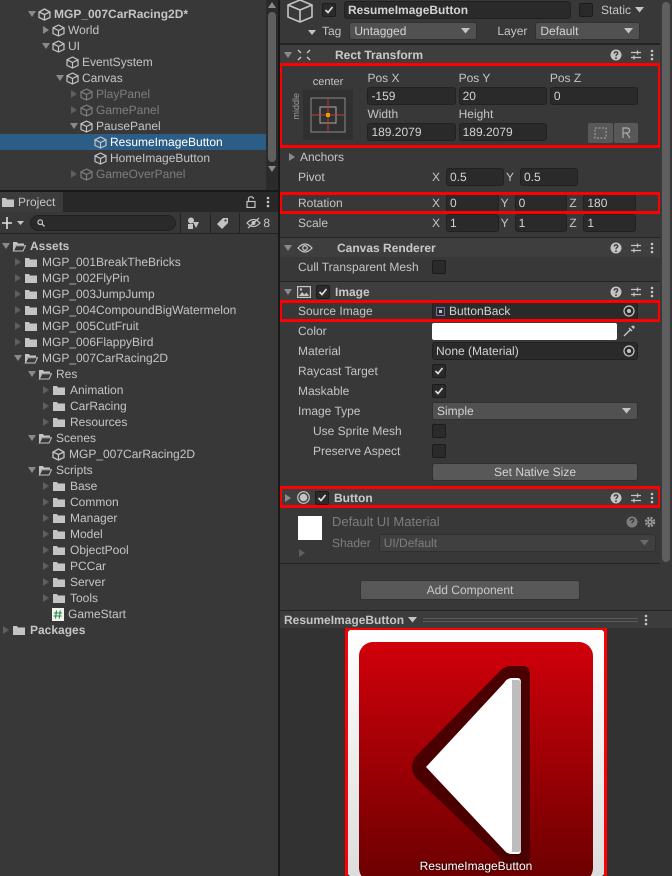 The image size is (672, 876). What do you see at coordinates (413, 31) in the screenshot?
I see `tag-dropdown: Untagged` at bounding box center [413, 31].